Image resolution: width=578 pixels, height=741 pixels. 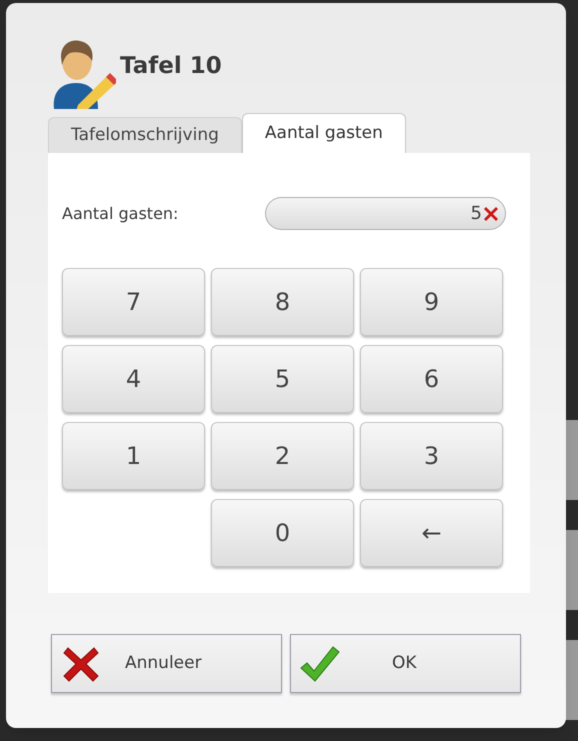 I want to click on digit-key: 1, so click(x=133, y=456).